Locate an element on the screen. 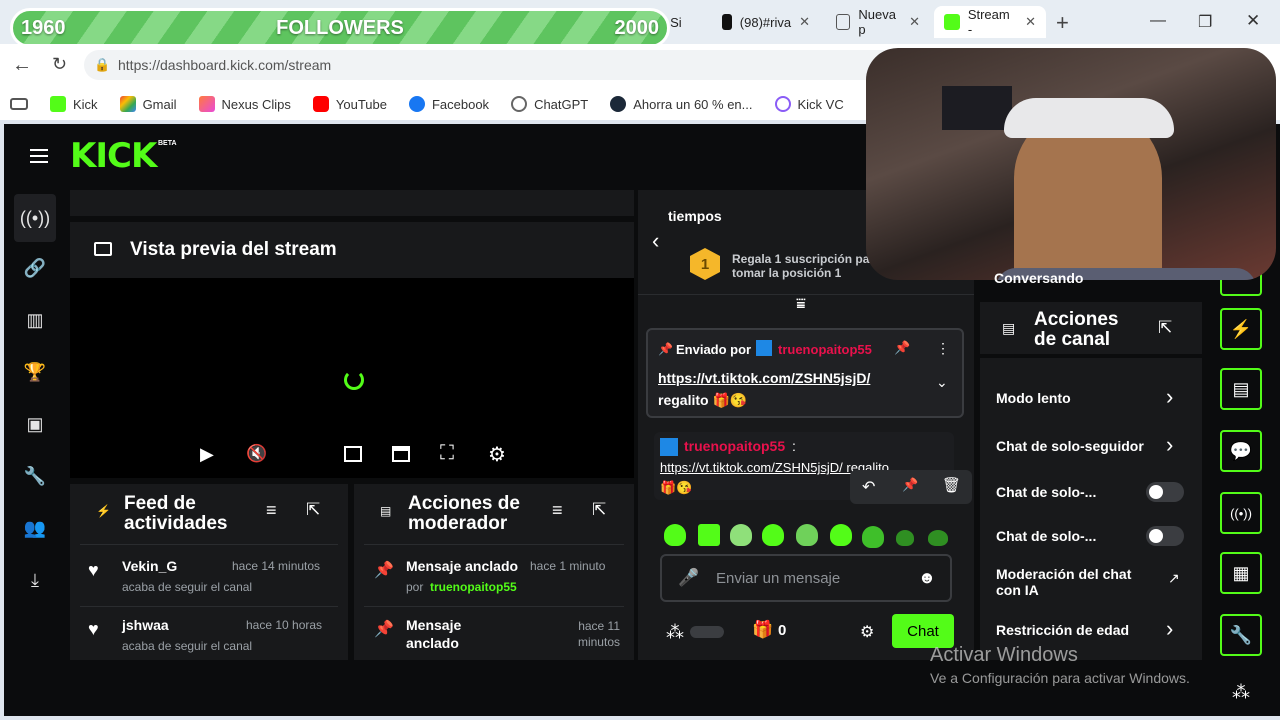  feed-user: Vekin_G is located at coordinates (149, 566).